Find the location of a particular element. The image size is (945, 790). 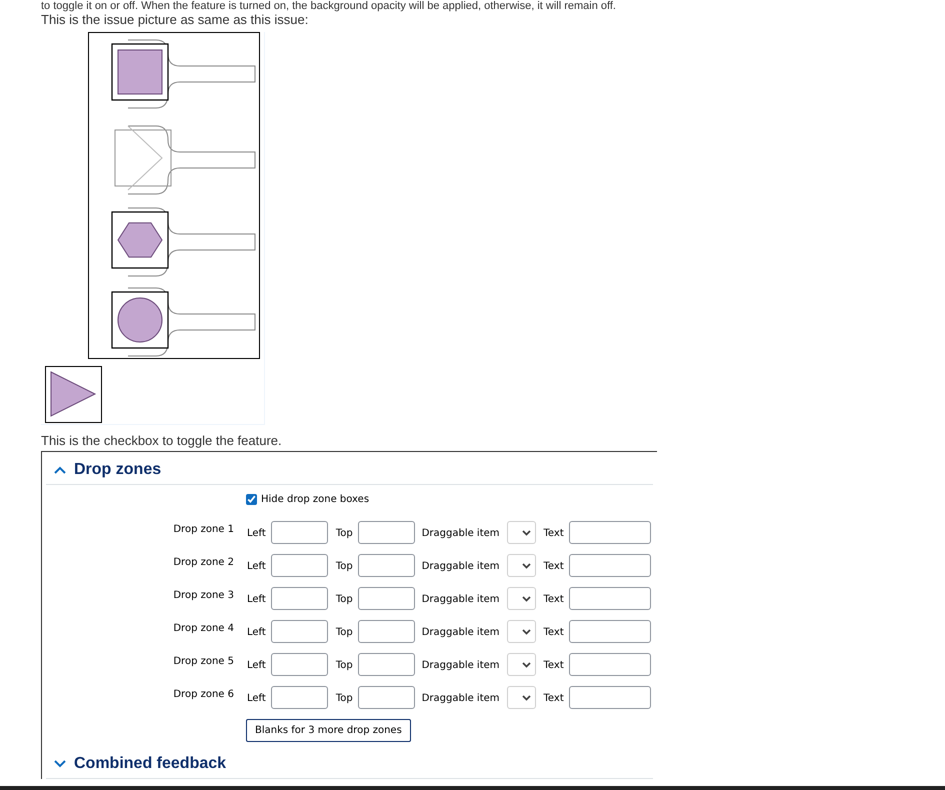

section-toggle-link: Combined feedback is located at coordinates (150, 764).